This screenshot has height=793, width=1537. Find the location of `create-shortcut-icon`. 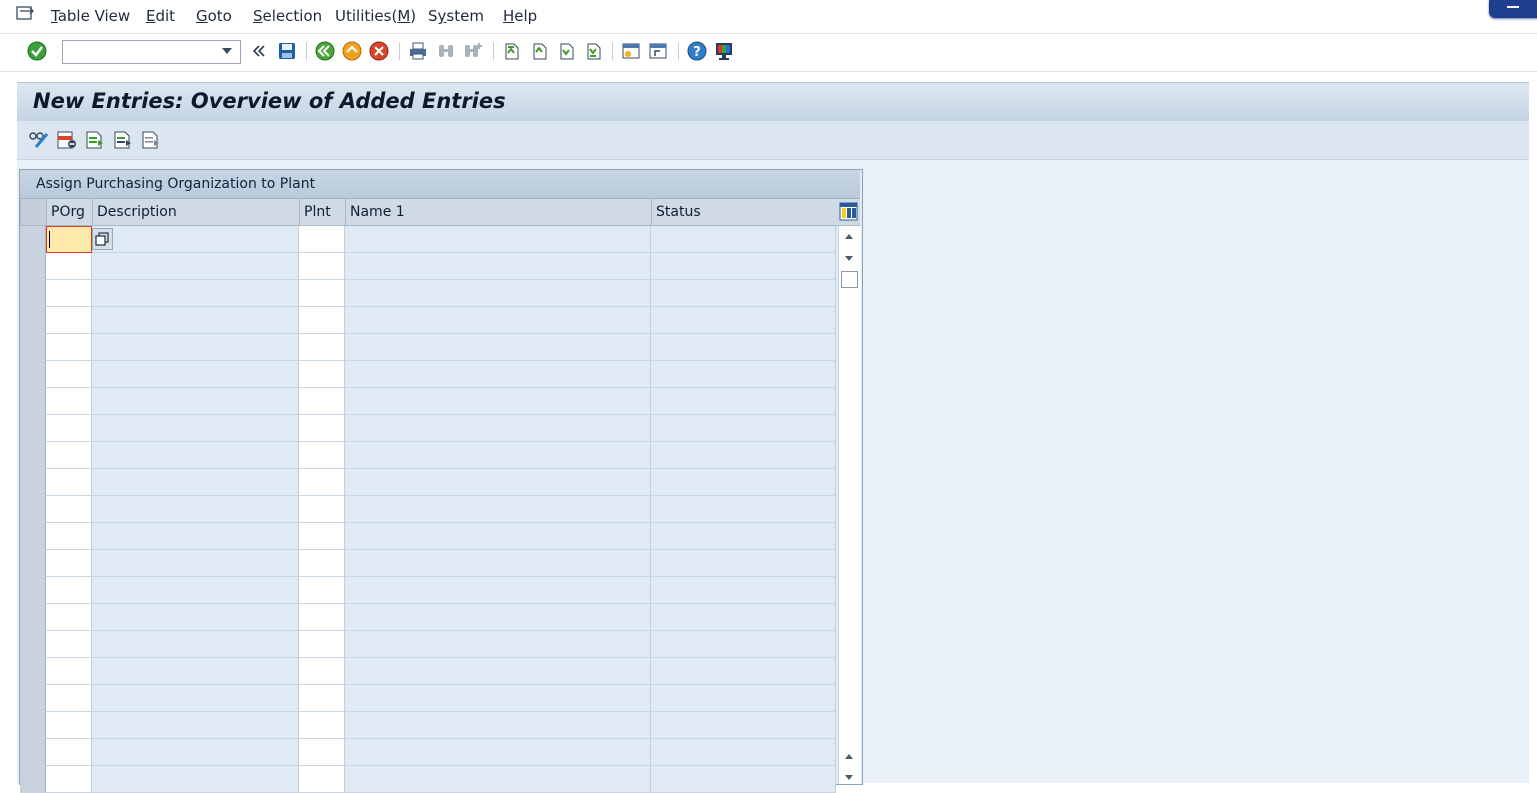

create-shortcut-icon is located at coordinates (658, 51).